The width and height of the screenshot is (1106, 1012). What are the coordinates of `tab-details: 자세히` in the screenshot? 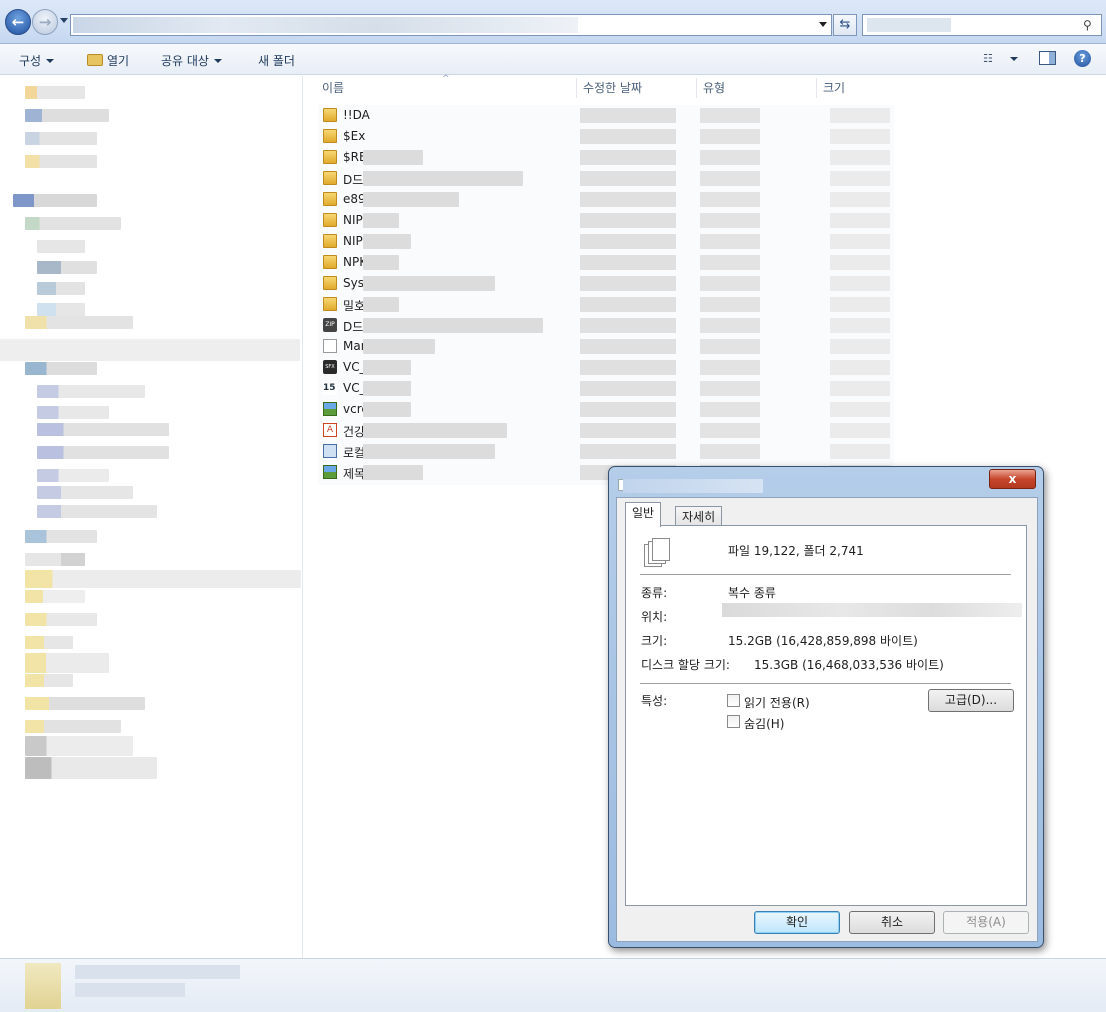 It's located at (699, 516).